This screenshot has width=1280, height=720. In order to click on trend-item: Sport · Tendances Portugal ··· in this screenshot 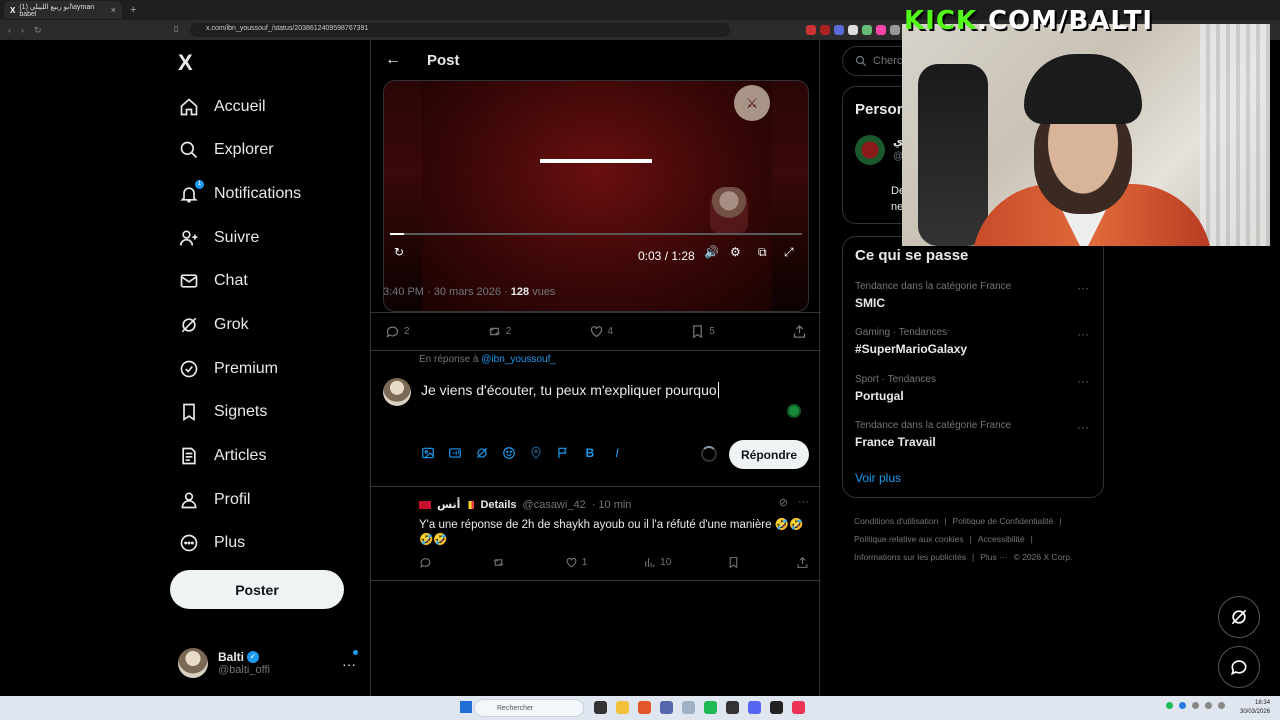, I will do `click(975, 388)`.